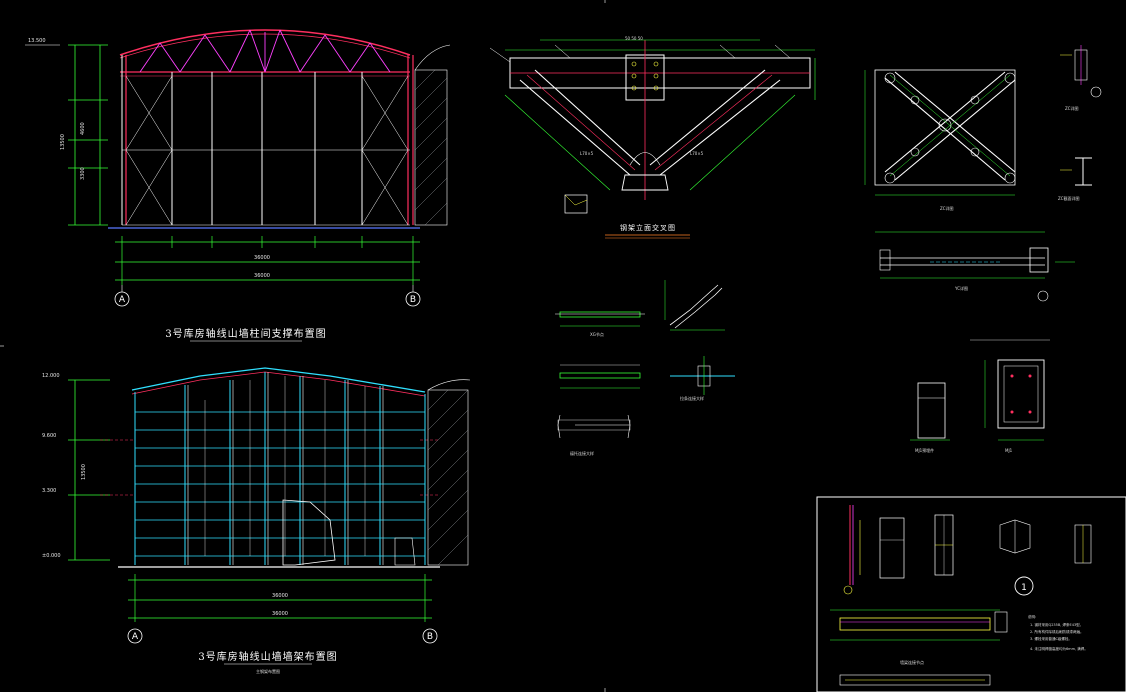  What do you see at coordinates (1056, 624) in the screenshot?
I see `svg-text: 1. 钢材采用Q235B, 焊条E43型。` at bounding box center [1056, 624].